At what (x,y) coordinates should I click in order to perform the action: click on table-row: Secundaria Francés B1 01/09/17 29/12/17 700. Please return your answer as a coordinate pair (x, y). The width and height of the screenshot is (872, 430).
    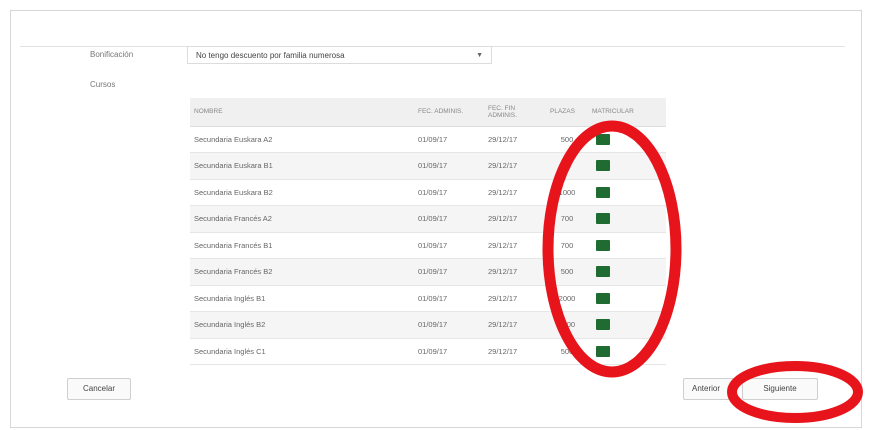
    Looking at the image, I should click on (428, 245).